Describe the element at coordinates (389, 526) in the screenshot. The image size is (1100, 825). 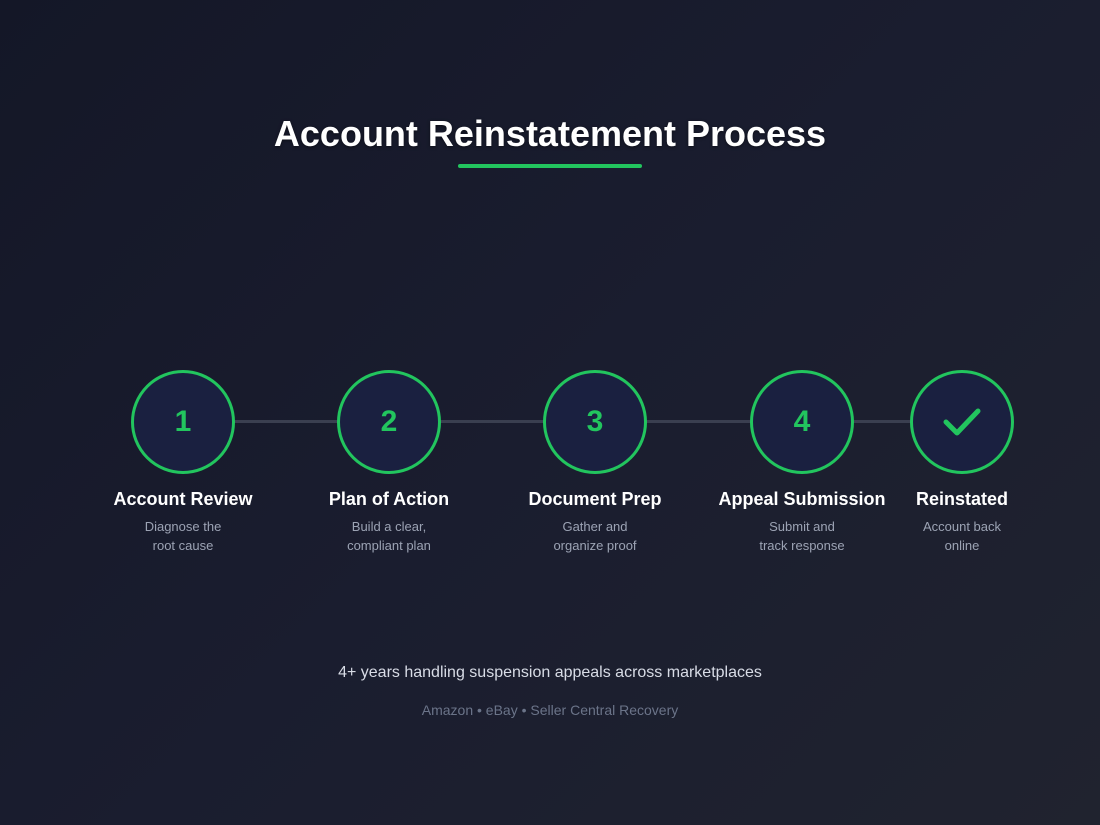
I see `step-description-line: Build a clear,` at that location.